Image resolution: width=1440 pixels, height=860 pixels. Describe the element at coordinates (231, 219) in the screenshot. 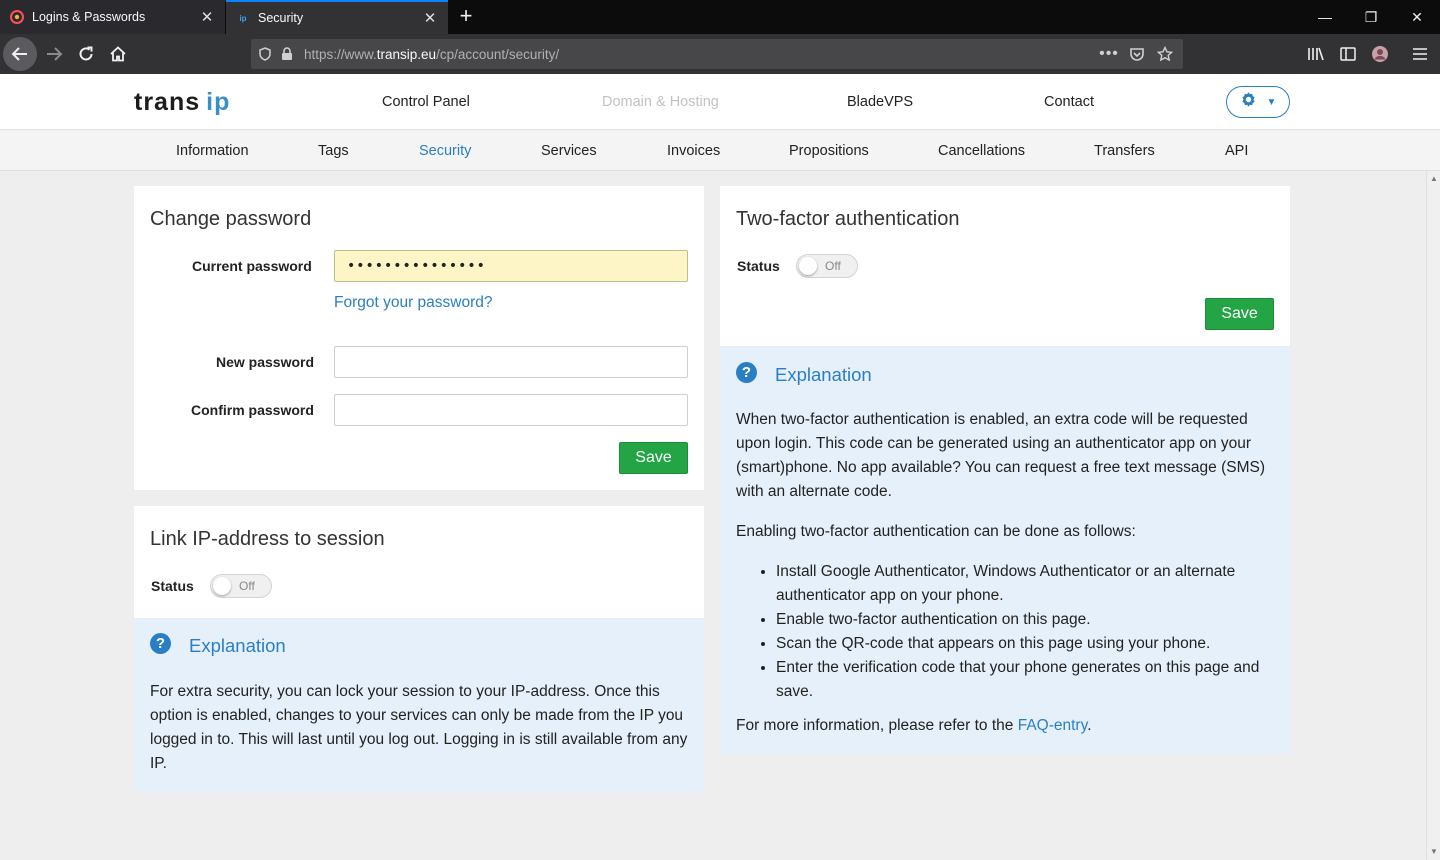

I see `panel-title: Change password` at that location.